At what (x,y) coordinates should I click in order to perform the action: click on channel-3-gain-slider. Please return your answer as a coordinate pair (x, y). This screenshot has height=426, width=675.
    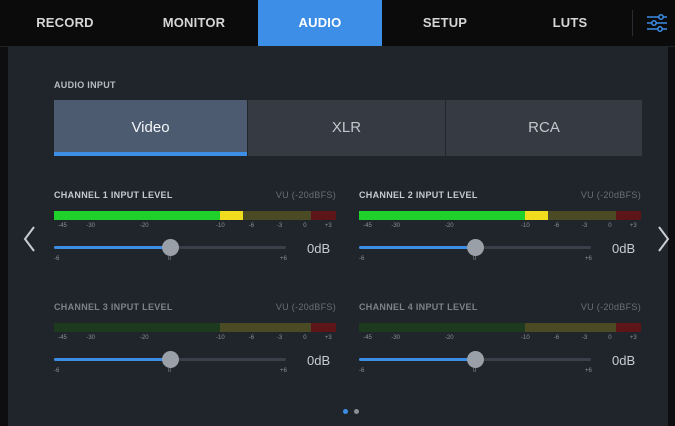
    Looking at the image, I should click on (170, 359).